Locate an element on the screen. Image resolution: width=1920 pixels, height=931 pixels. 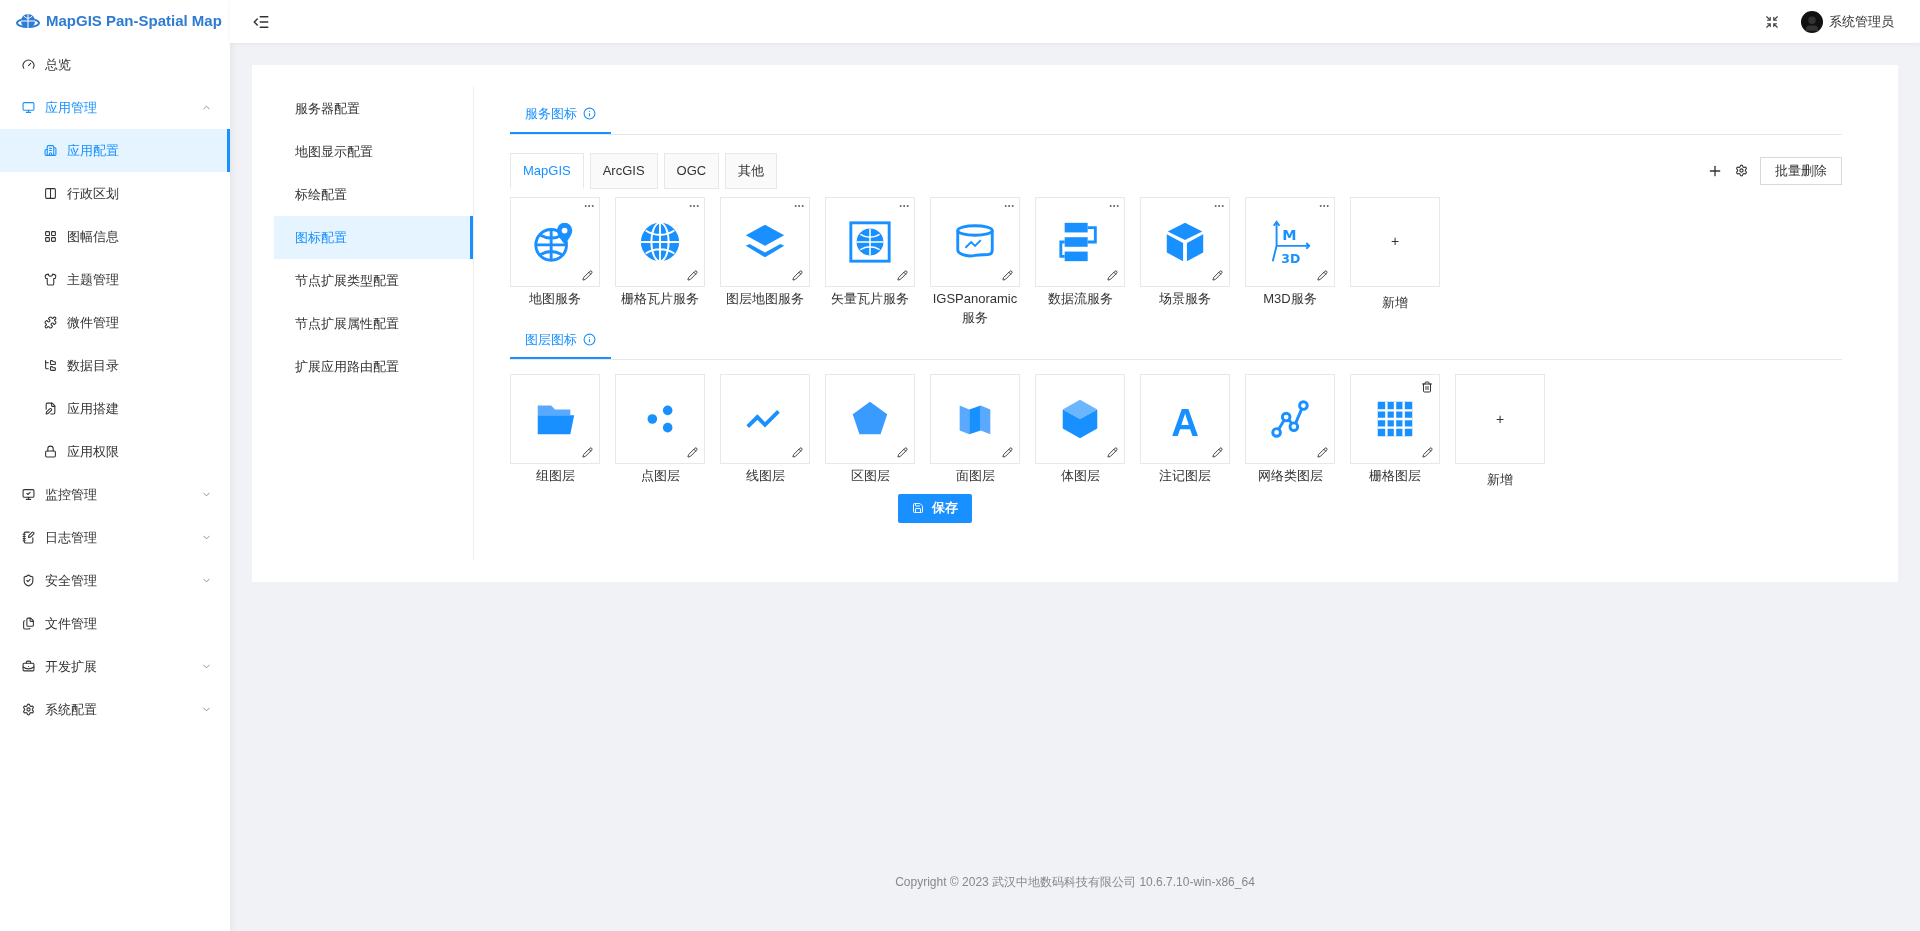
service-type-tab: 其他 is located at coordinates (751, 170).